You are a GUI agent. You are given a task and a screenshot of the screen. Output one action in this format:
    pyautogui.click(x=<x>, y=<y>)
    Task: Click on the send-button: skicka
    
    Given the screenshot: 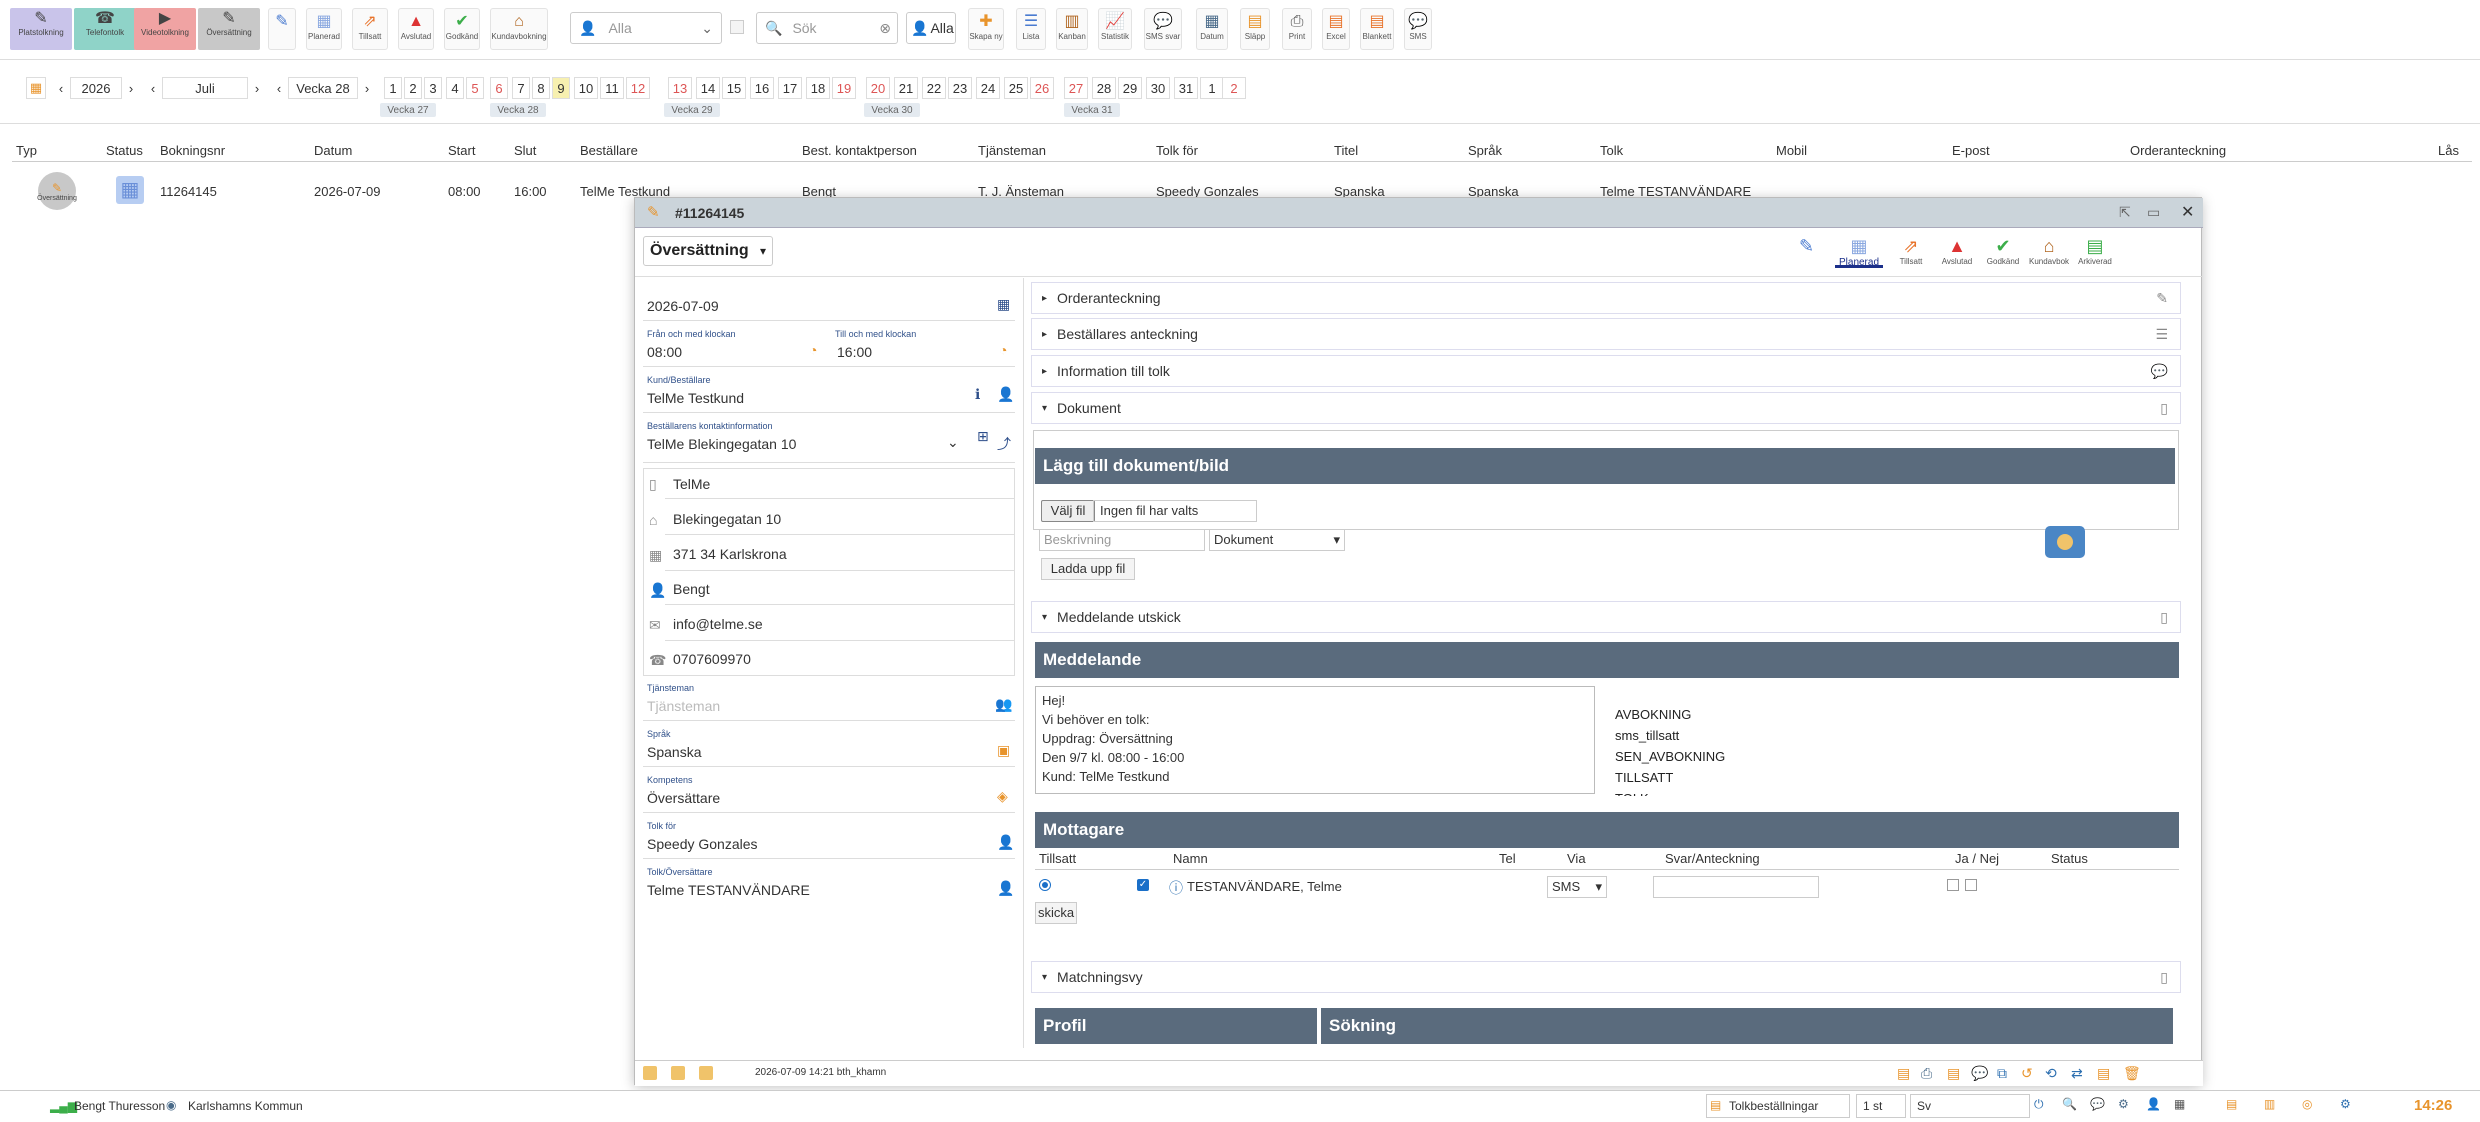 What is the action you would take?
    pyautogui.click(x=1056, y=913)
    